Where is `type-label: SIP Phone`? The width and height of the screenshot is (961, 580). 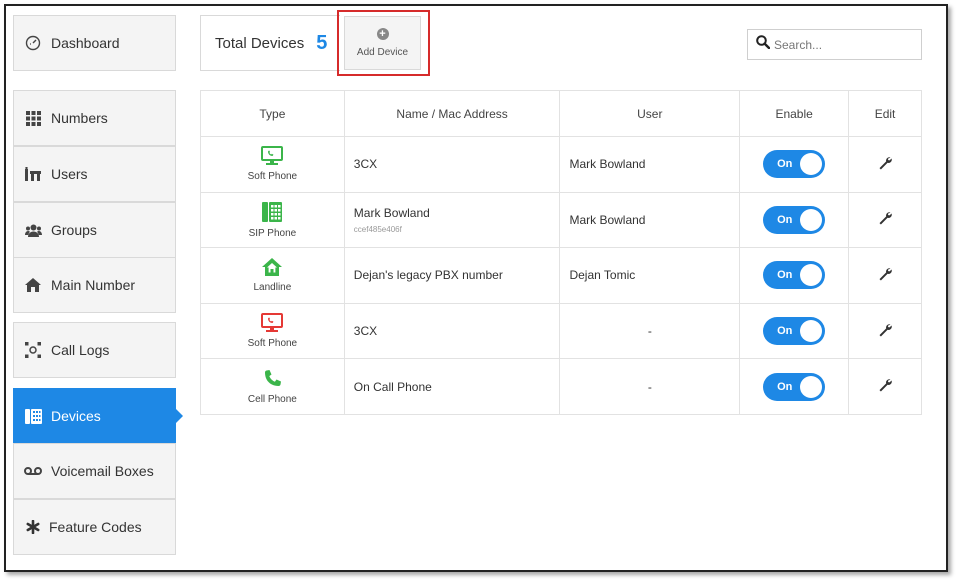 type-label: SIP Phone is located at coordinates (272, 233).